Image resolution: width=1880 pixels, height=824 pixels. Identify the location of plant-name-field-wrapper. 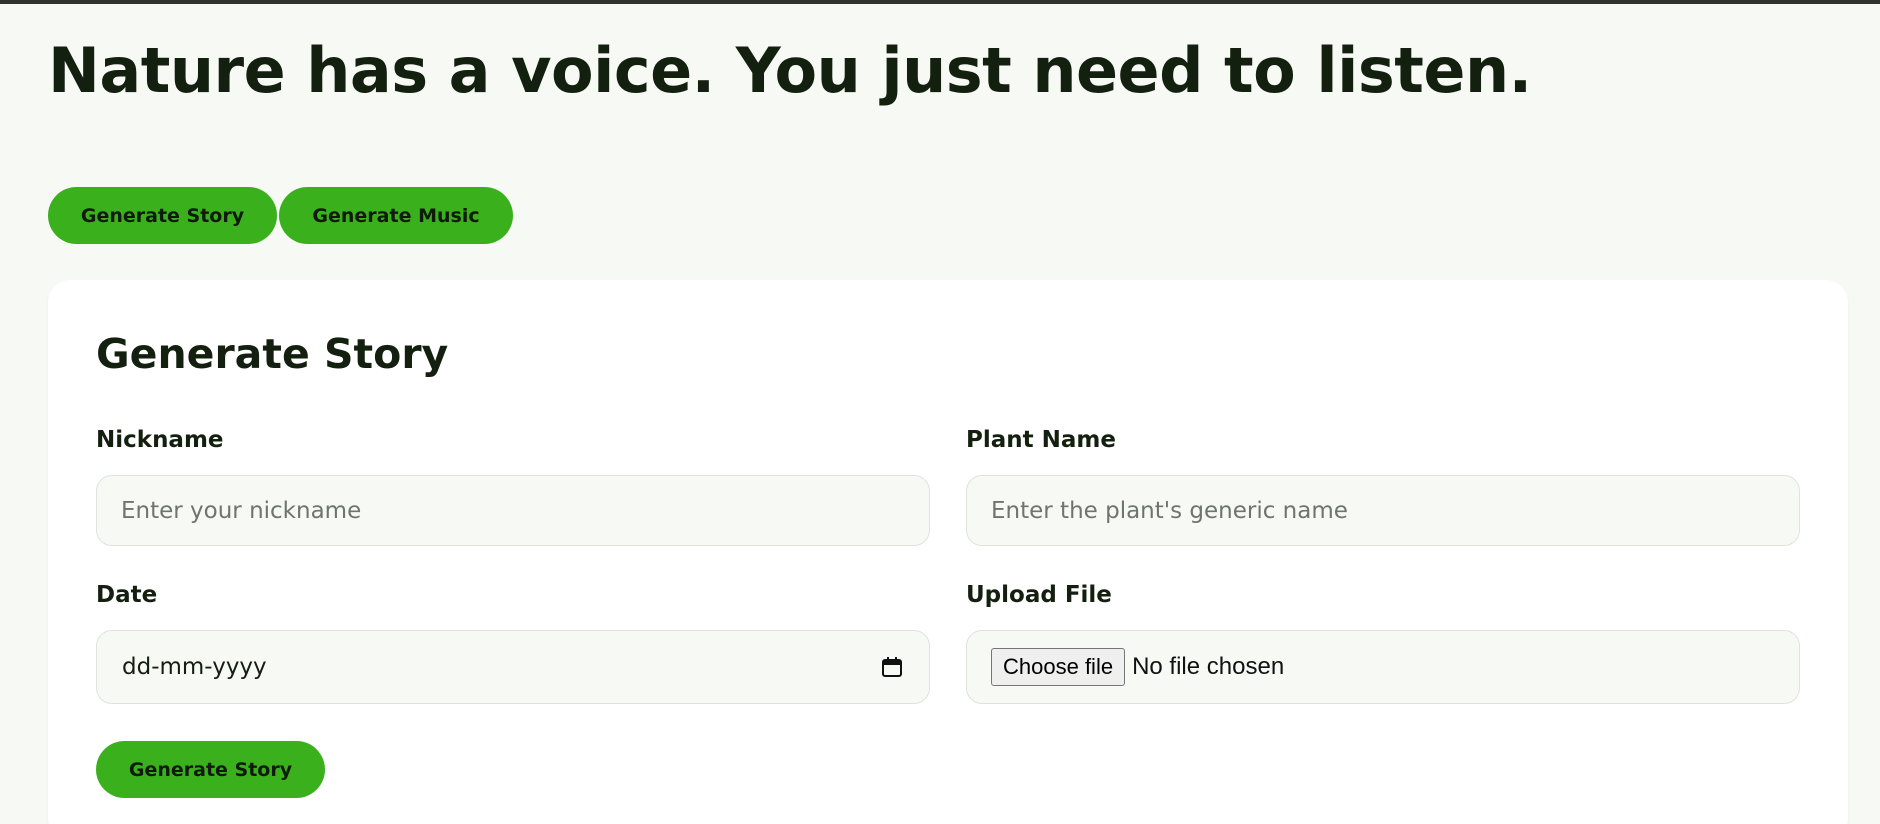
(1383, 510).